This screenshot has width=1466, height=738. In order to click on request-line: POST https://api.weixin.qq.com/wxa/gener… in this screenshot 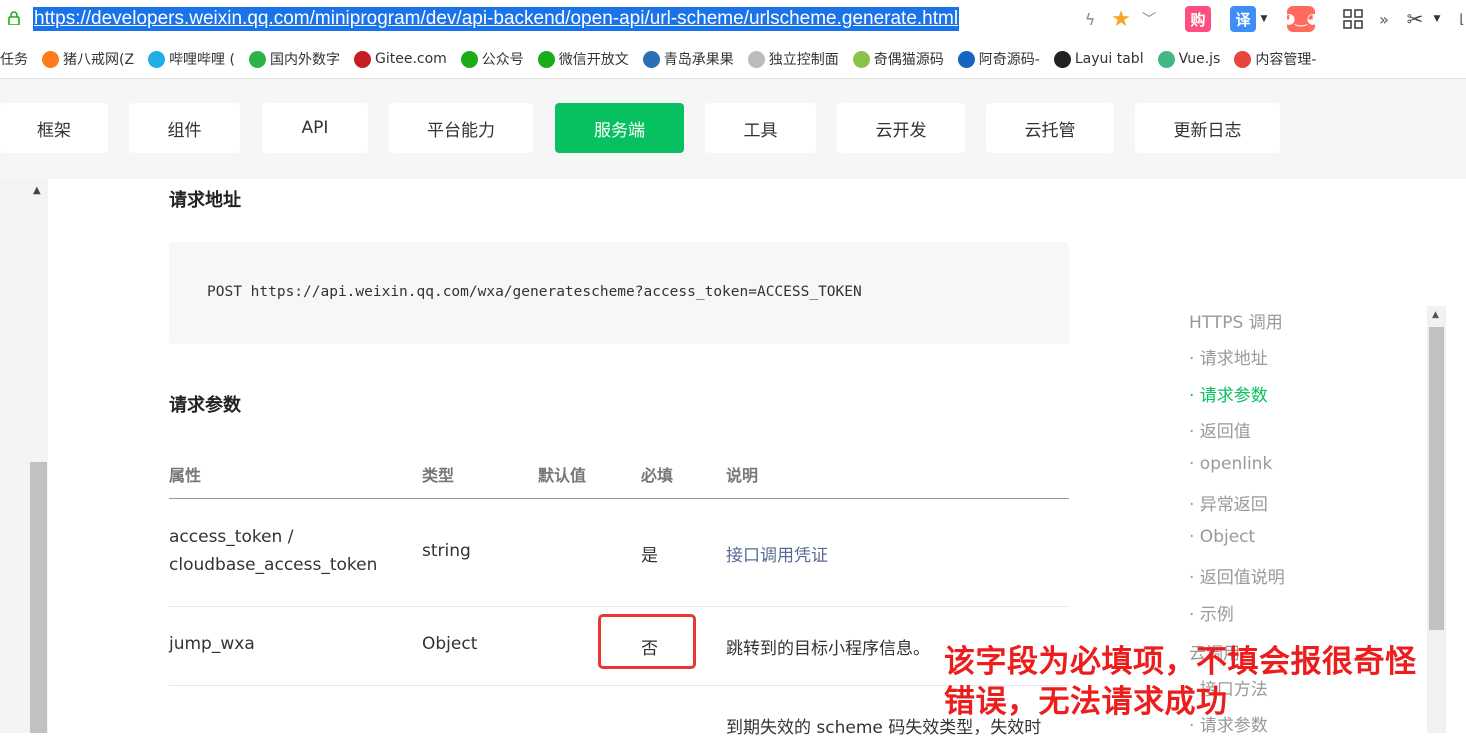, I will do `click(534, 292)`.